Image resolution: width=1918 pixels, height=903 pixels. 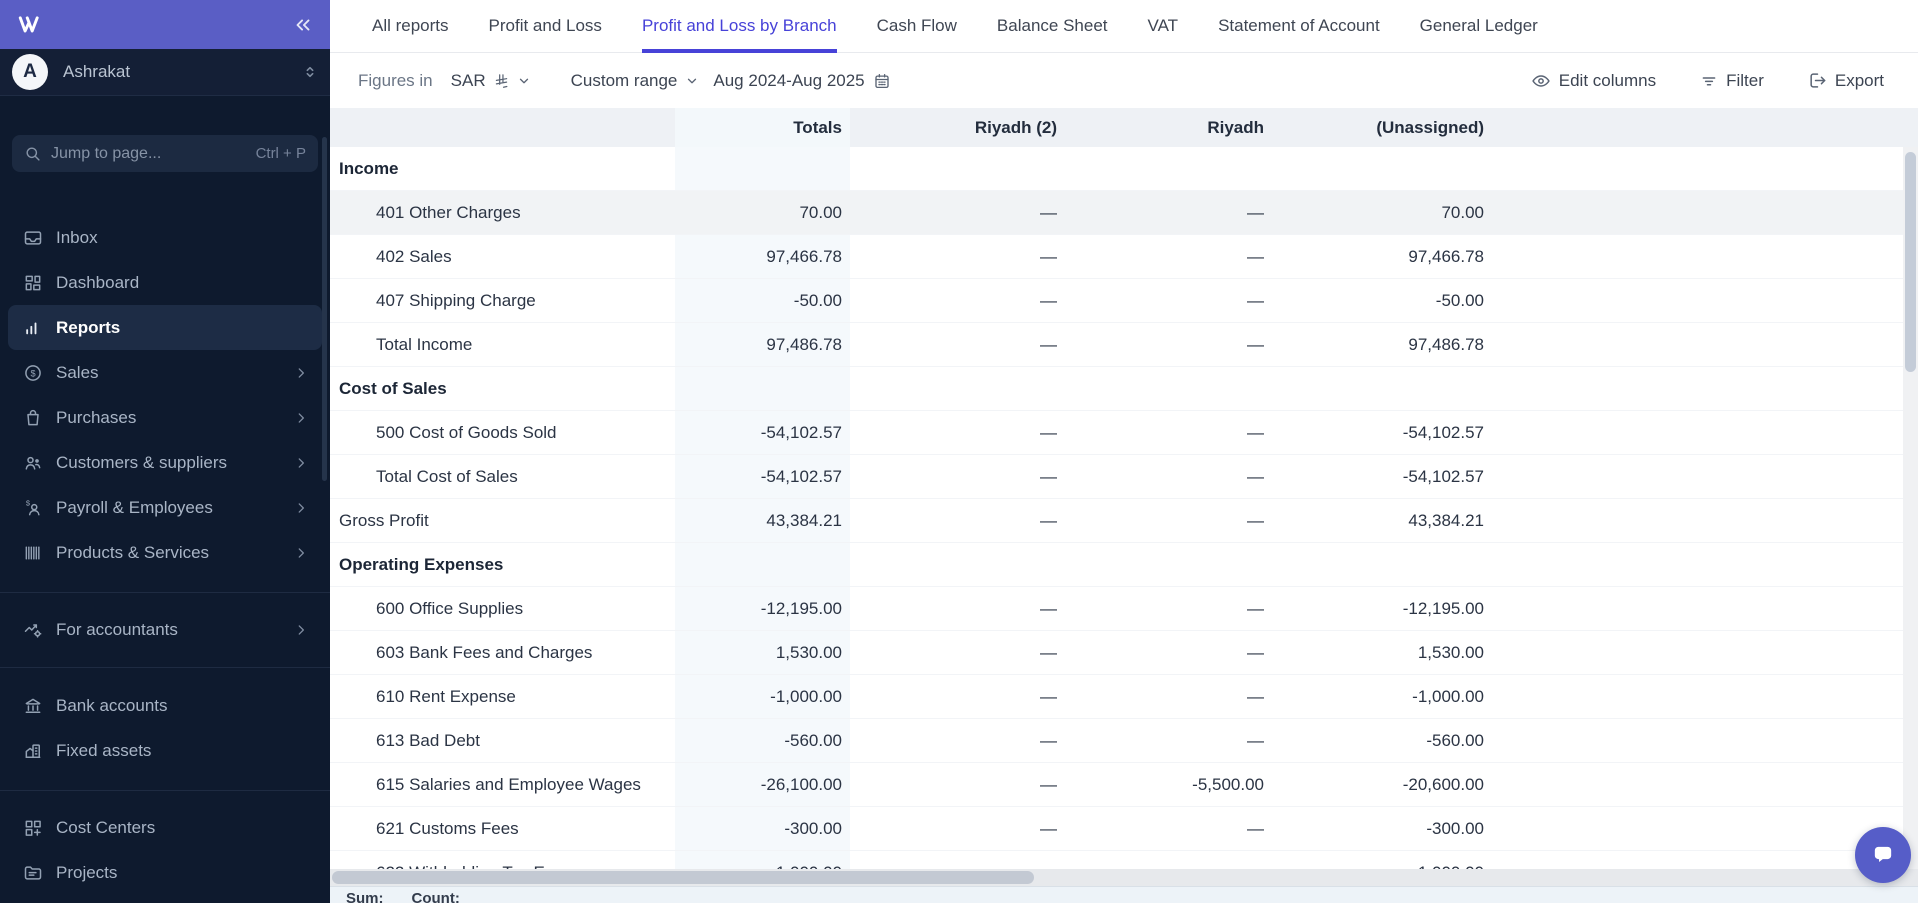 I want to click on sidebar-item-inbox: Inbox, so click(x=165, y=237).